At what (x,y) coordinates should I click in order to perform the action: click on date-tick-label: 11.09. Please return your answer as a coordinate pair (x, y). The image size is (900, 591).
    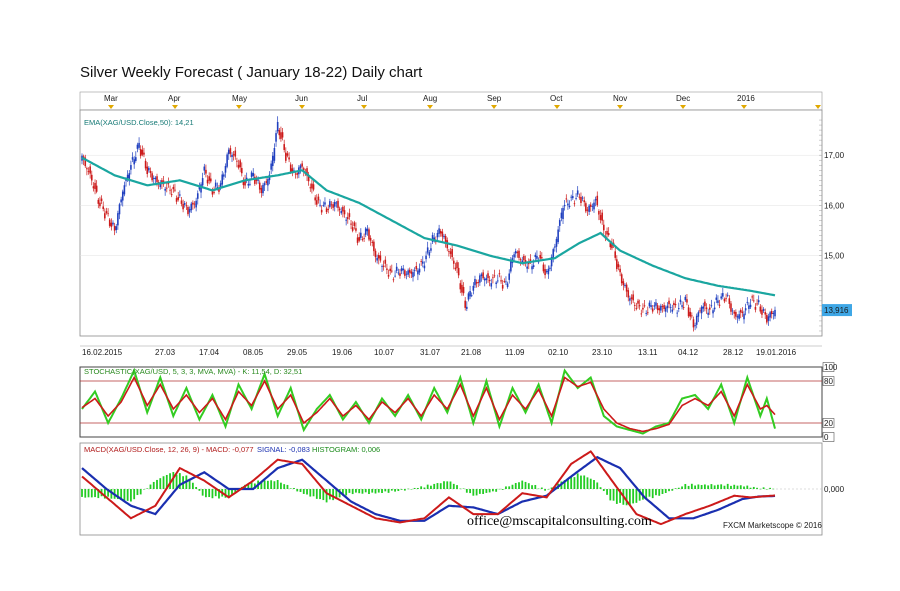
    Looking at the image, I should click on (515, 352).